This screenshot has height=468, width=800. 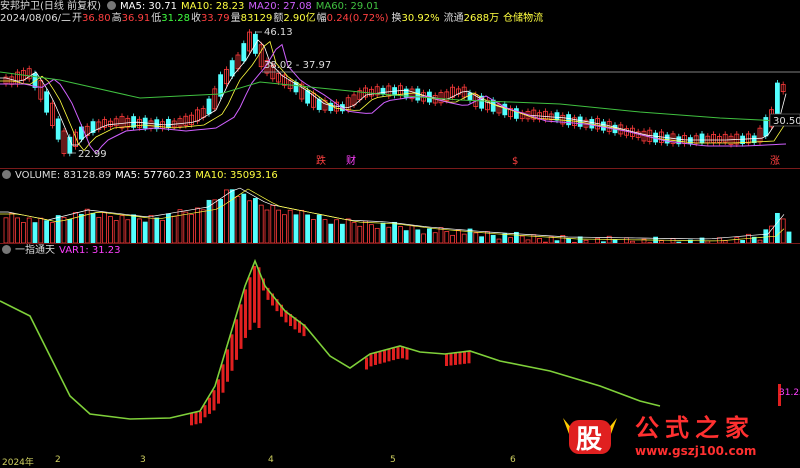 I want to click on volume-chart, so click(x=400, y=211).